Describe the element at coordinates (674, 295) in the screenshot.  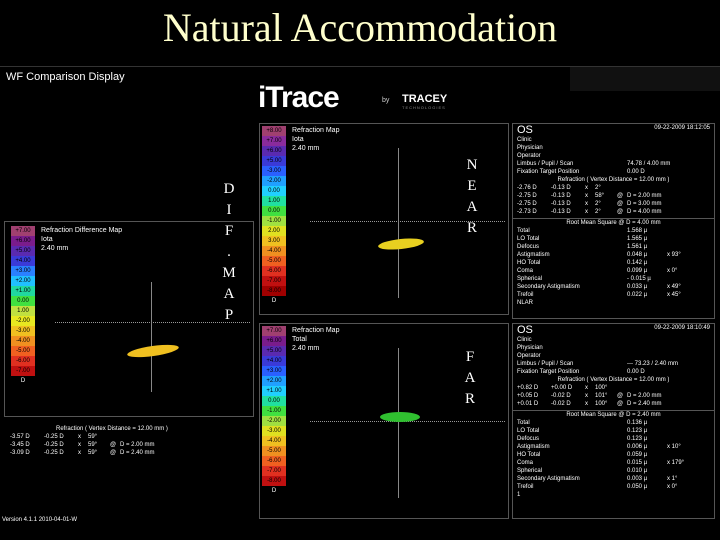
I see `near-rms-row-cell: x 45°` at that location.